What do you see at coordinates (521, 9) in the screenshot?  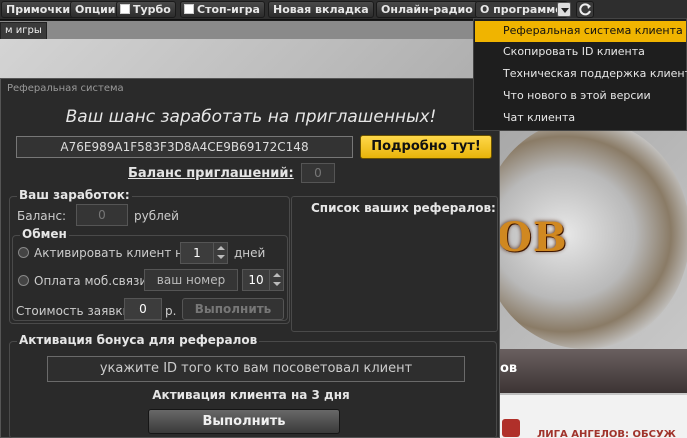 I see `about-menu-button: О программе` at bounding box center [521, 9].